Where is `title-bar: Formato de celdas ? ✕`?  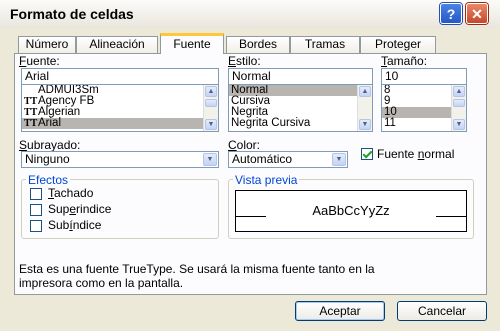
title-bar: Formato de celdas ? ✕ is located at coordinates (250, 14).